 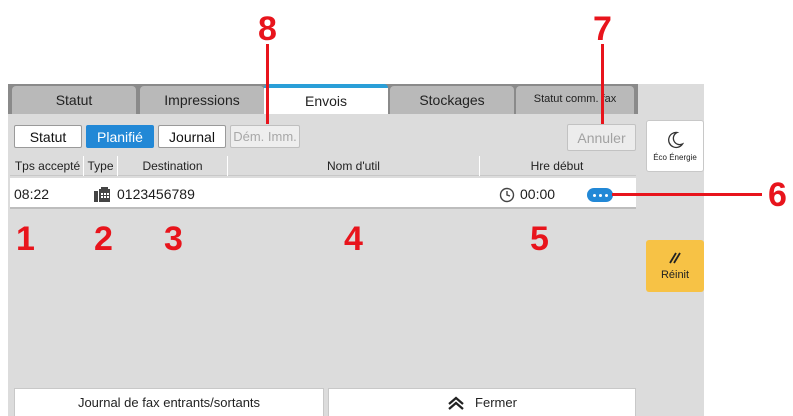 What do you see at coordinates (156, 194) in the screenshot?
I see `cell-destination: 0123456789` at bounding box center [156, 194].